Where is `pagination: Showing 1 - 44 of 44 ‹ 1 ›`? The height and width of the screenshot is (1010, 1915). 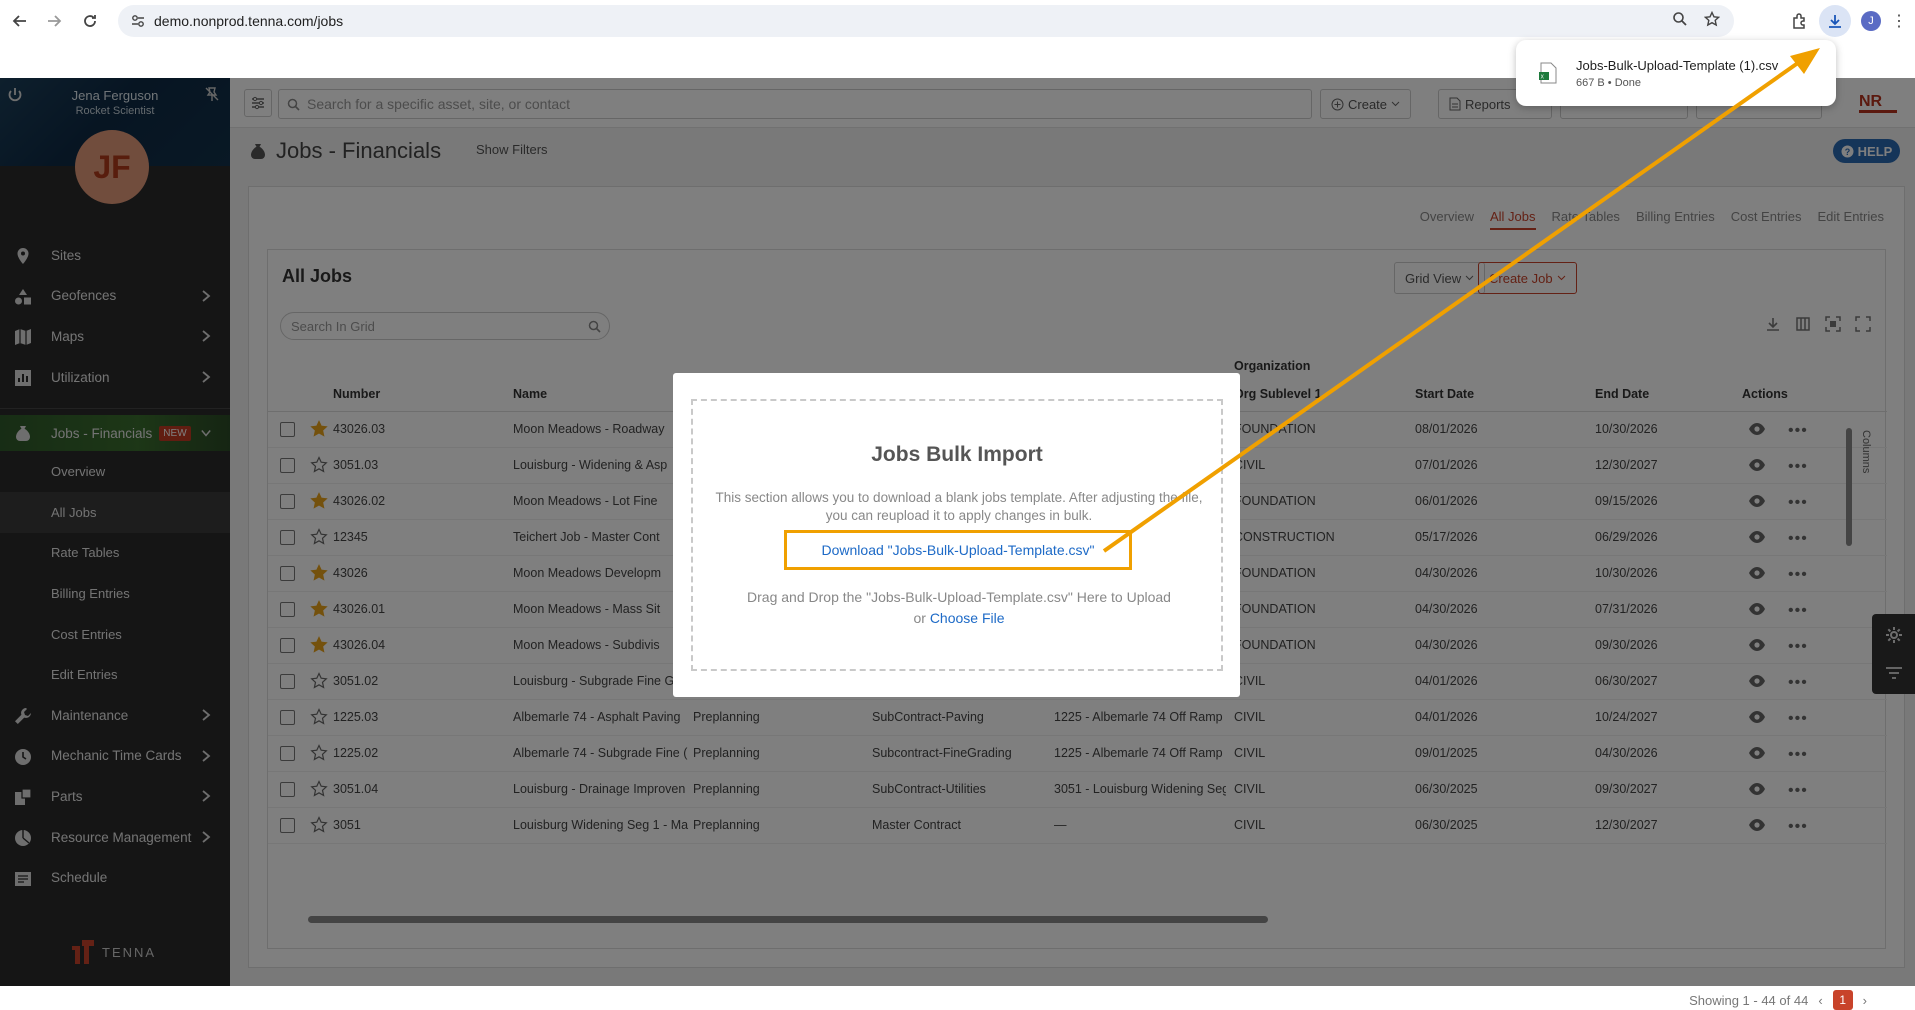 pagination: Showing 1 - 44 of 44 ‹ 1 › is located at coordinates (1778, 1000).